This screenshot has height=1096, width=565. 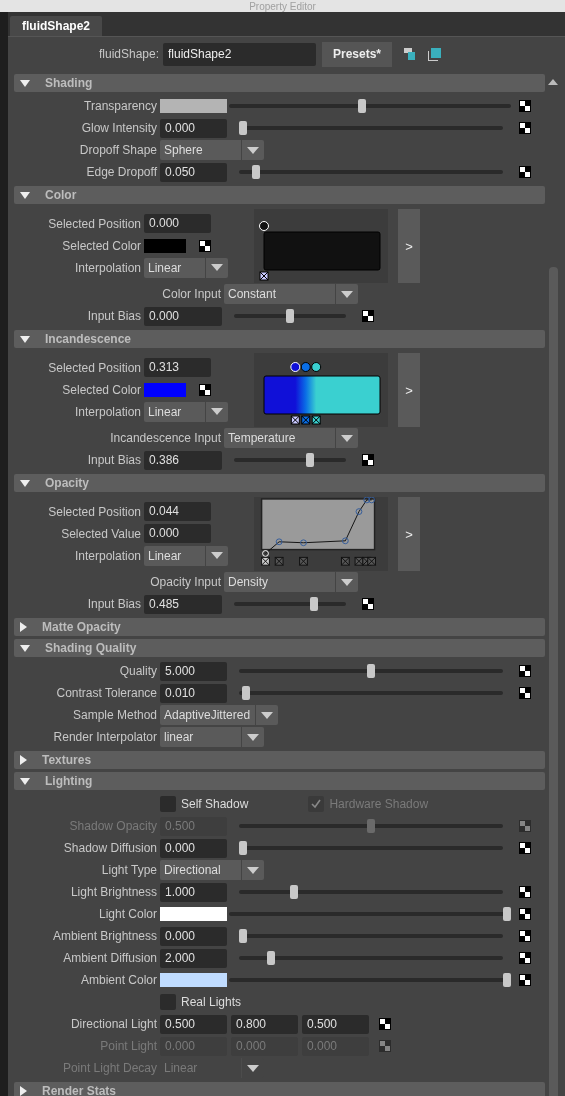 I want to click on dropdown: Sphere, so click(x=212, y=150).